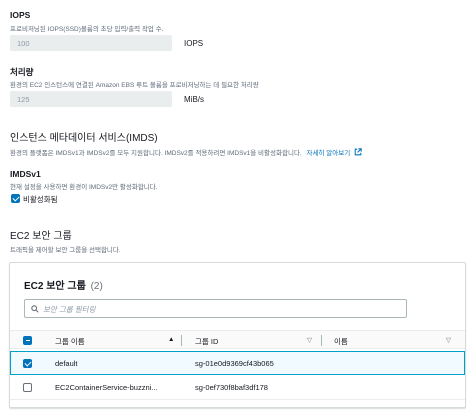 The image size is (474, 412). Describe the element at coordinates (66, 363) in the screenshot. I see `row-group-name: default` at that location.